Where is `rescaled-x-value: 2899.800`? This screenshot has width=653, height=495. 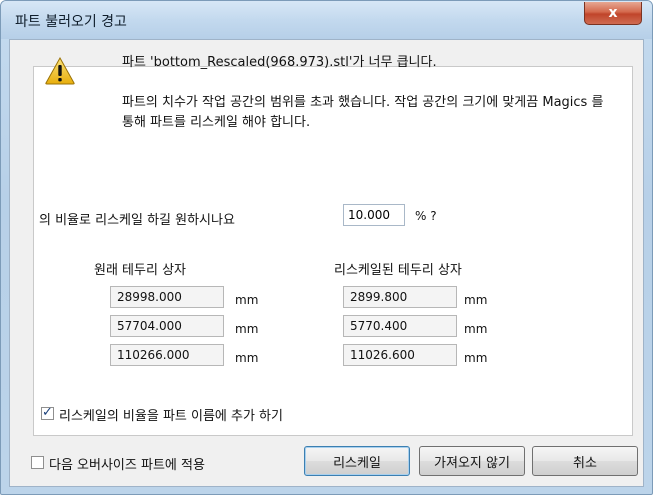 rescaled-x-value: 2899.800 is located at coordinates (400, 297).